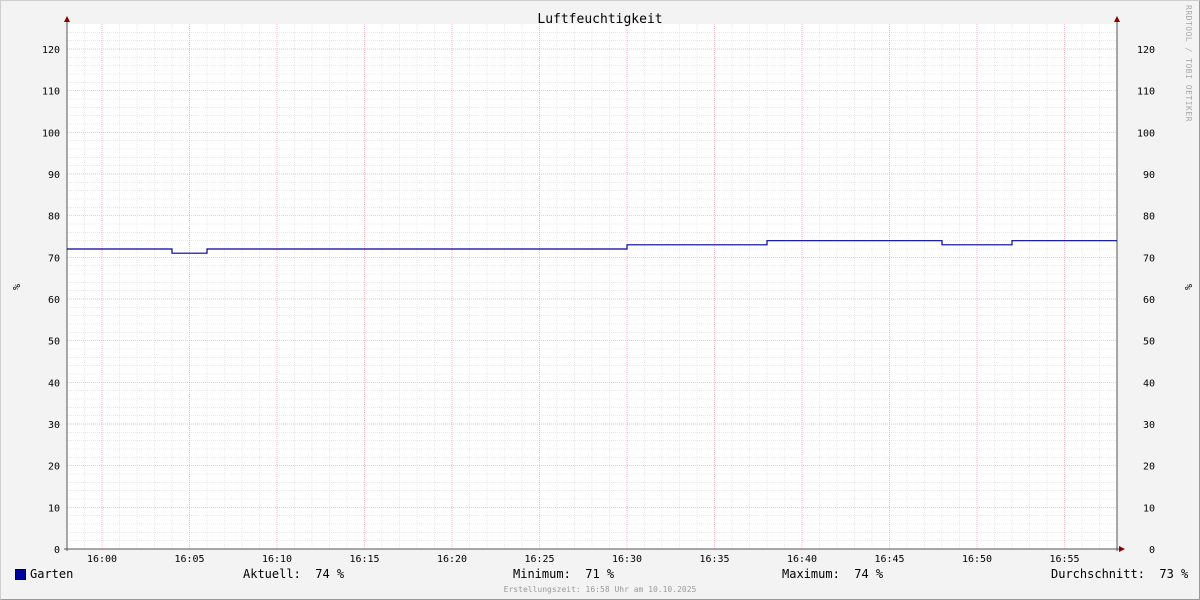 This screenshot has height=600, width=1200. Describe the element at coordinates (277, 559) in the screenshot. I see `x-tick-label: 16:10` at that location.